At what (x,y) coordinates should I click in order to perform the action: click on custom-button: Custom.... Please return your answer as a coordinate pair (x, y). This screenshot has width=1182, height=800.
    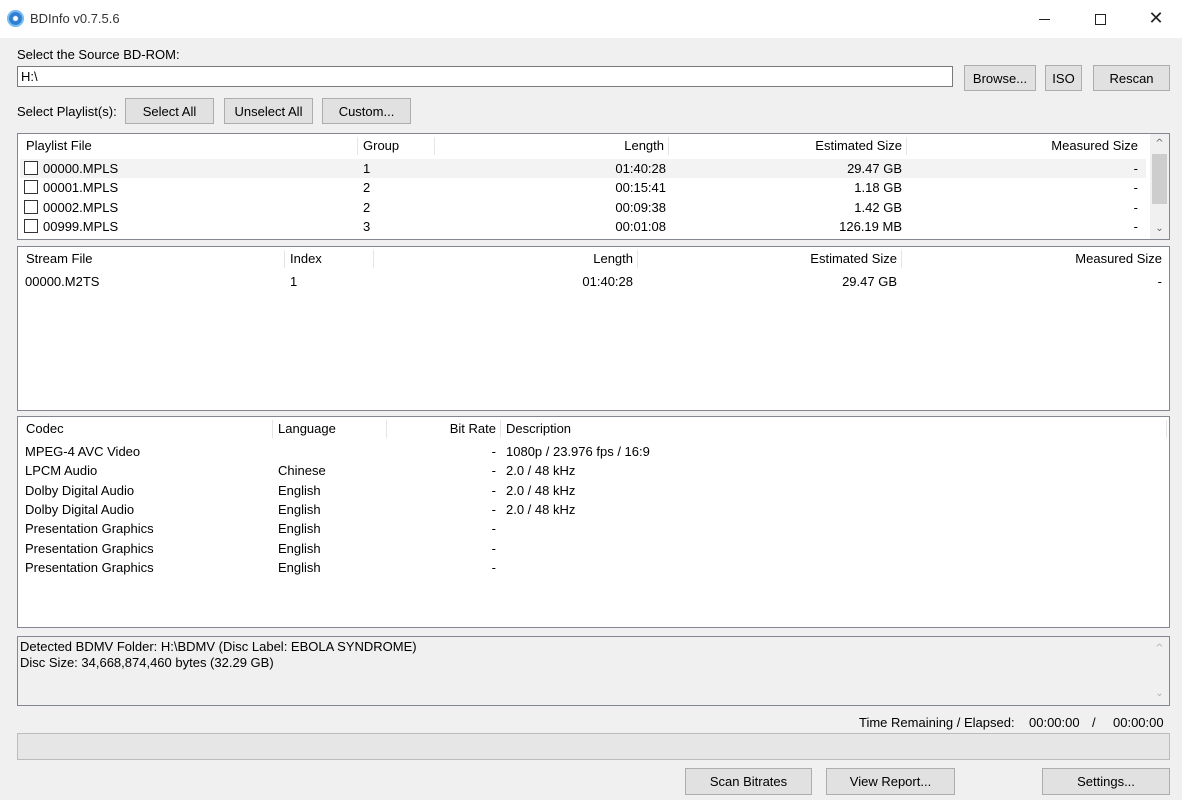
    Looking at the image, I should click on (366, 111).